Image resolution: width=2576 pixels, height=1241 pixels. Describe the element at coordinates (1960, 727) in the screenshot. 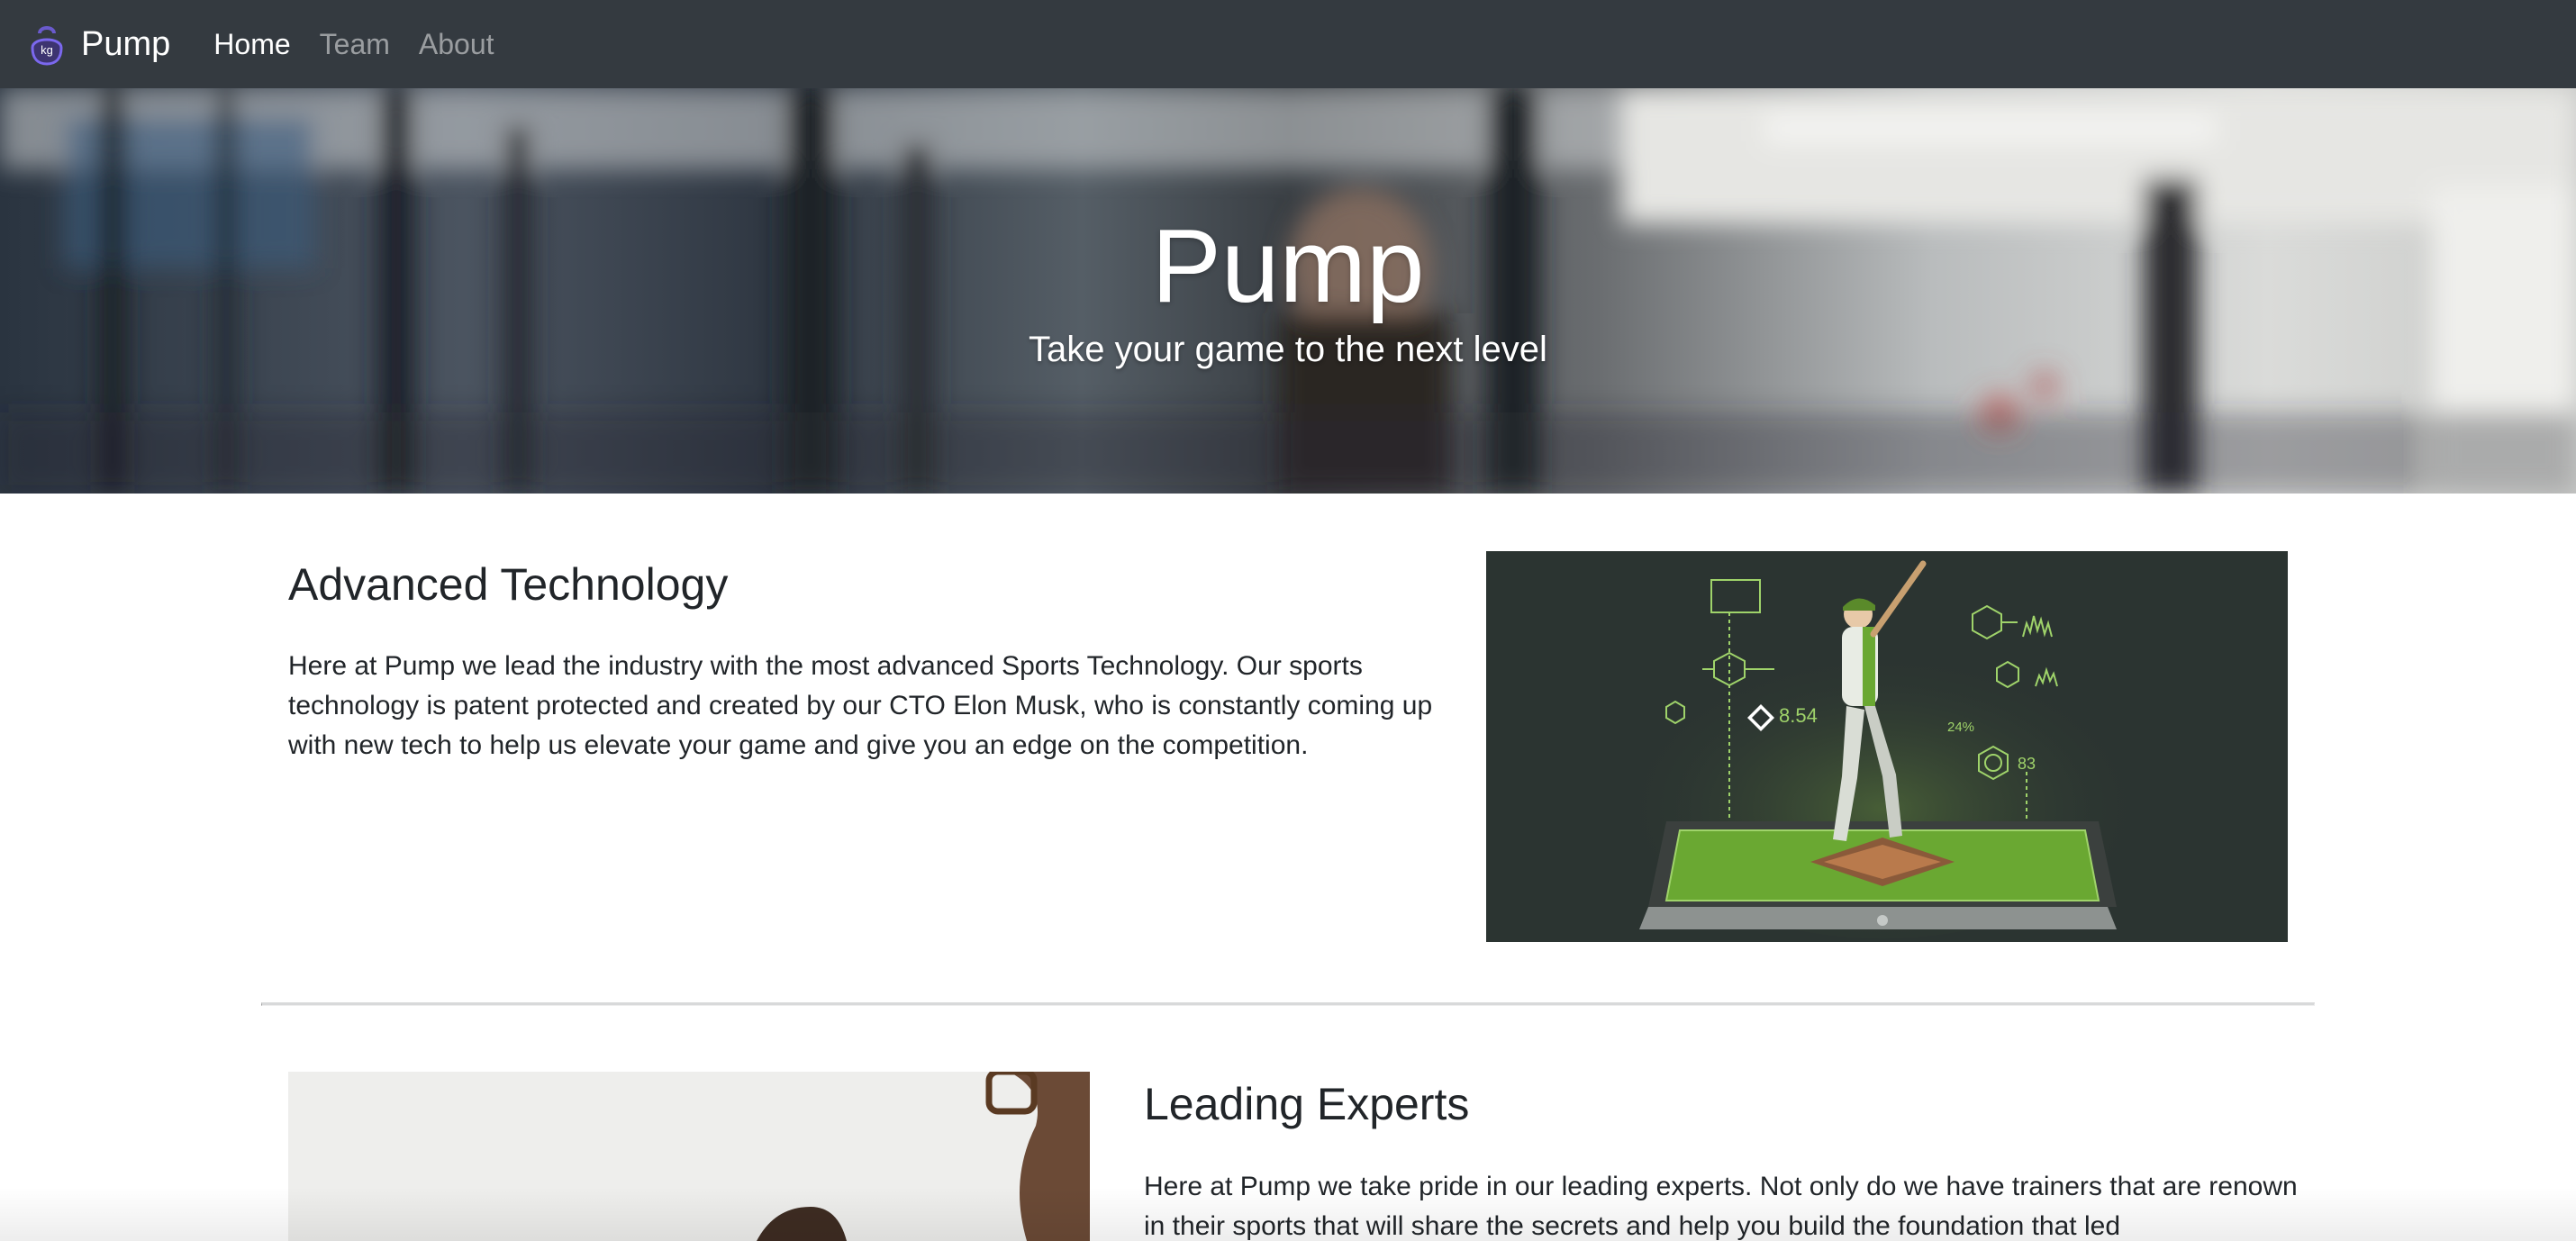

I see `hud-value-2: 24%` at that location.